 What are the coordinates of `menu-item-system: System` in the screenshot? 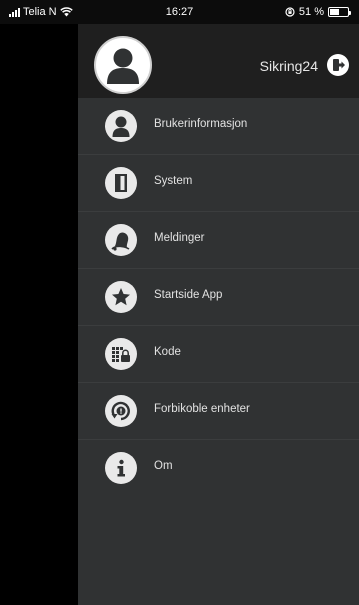 It's located at (218, 183).